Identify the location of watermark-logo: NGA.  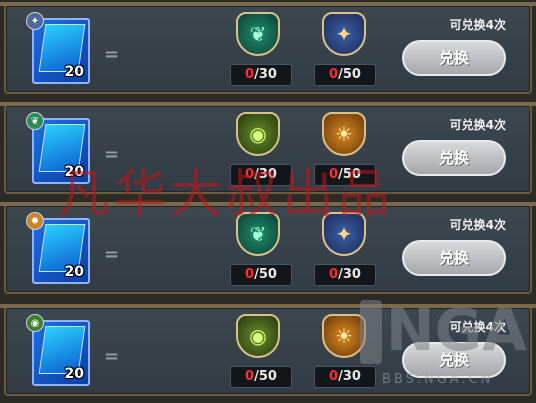
(457, 330).